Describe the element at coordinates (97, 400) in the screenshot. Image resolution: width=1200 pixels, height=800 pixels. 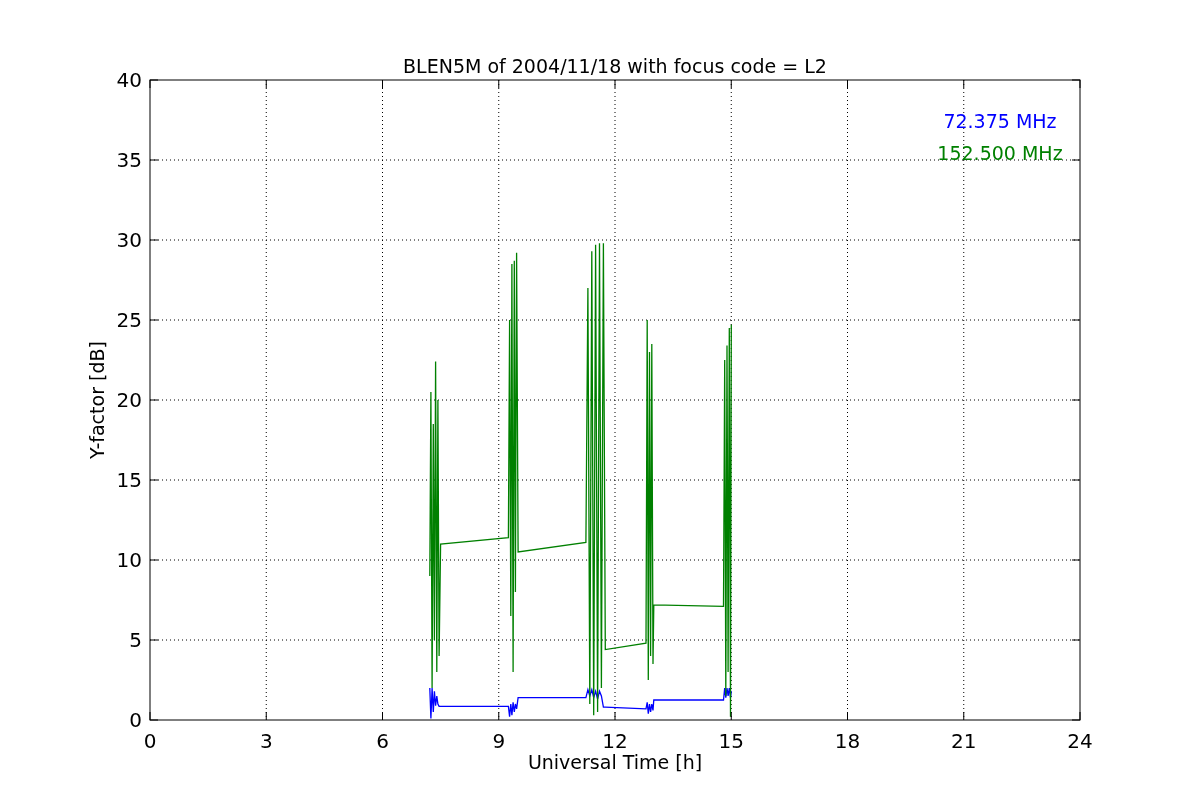
I see `y-axis-label: Y-factor [dB]` at that location.